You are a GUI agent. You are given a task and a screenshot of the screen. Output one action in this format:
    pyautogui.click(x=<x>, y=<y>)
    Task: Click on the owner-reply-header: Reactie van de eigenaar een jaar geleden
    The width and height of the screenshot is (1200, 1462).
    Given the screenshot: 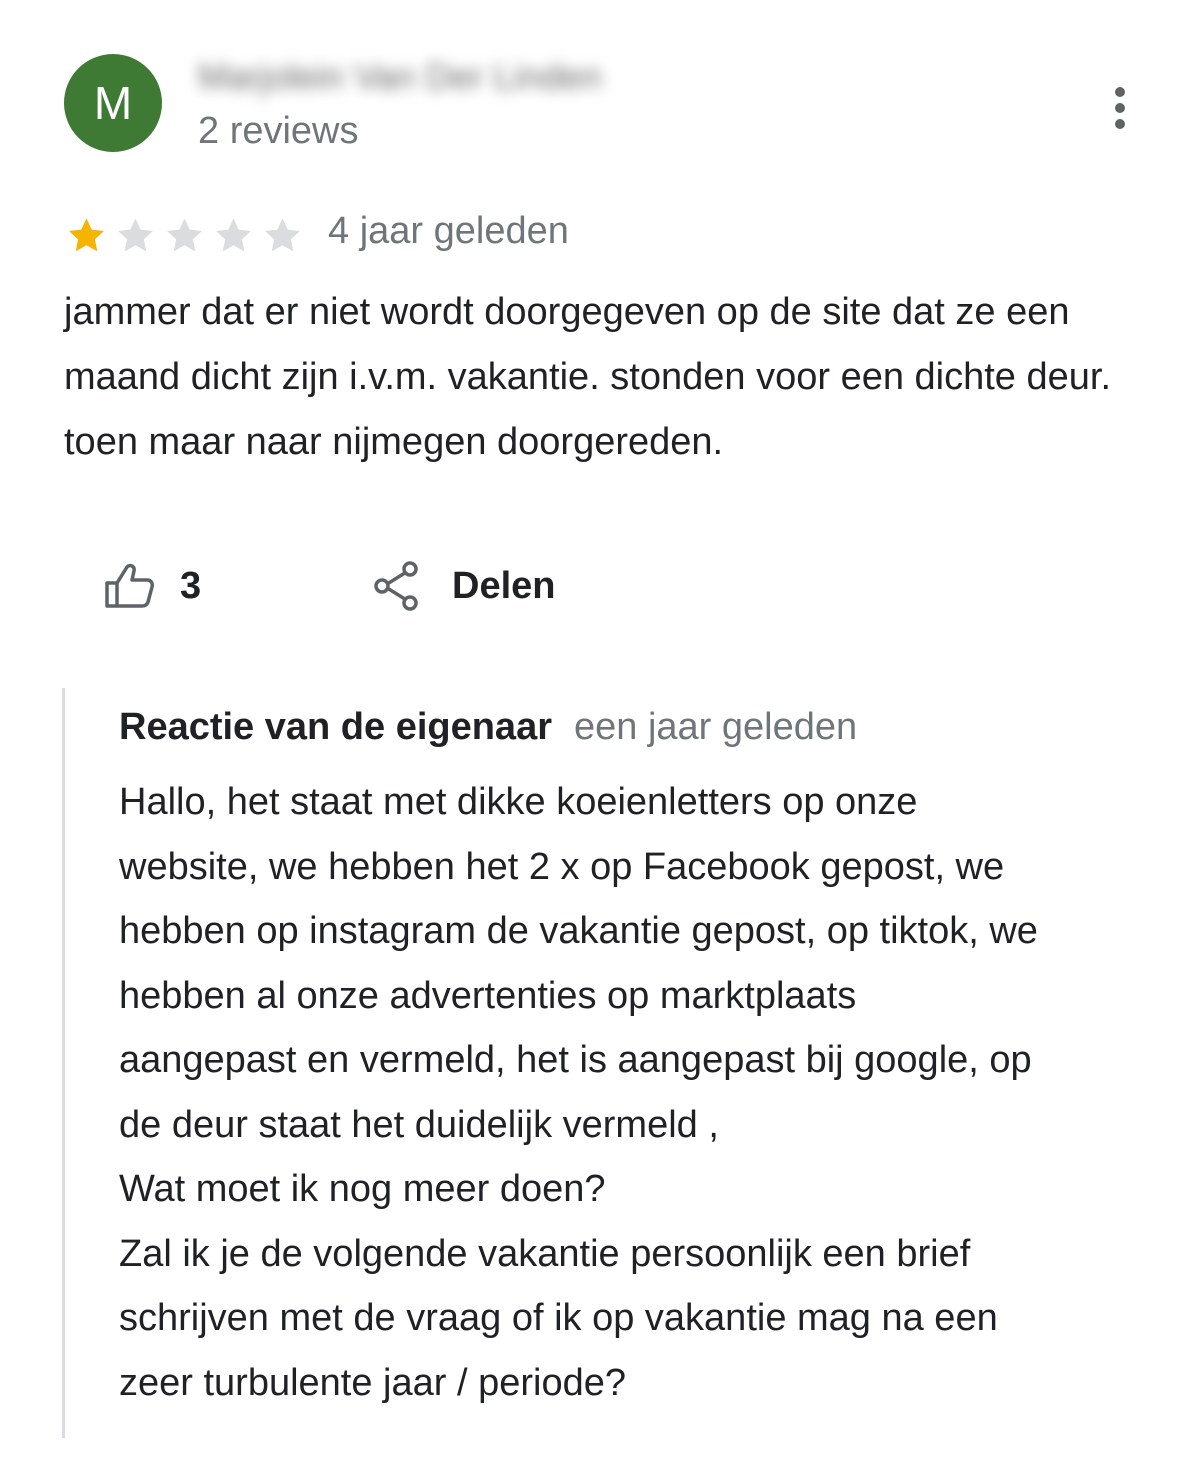 What is the action you would take?
    pyautogui.click(x=488, y=727)
    